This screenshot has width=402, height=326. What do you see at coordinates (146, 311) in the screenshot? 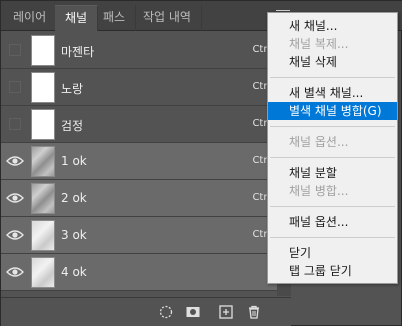
I see `panel-bottom-toolbar` at bounding box center [146, 311].